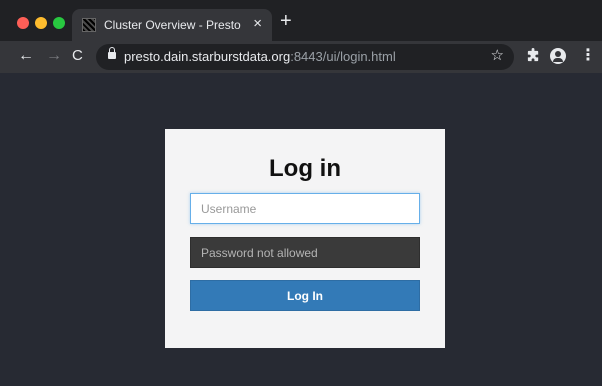 The image size is (602, 386). I want to click on menu-icon: ⋮, so click(588, 56).